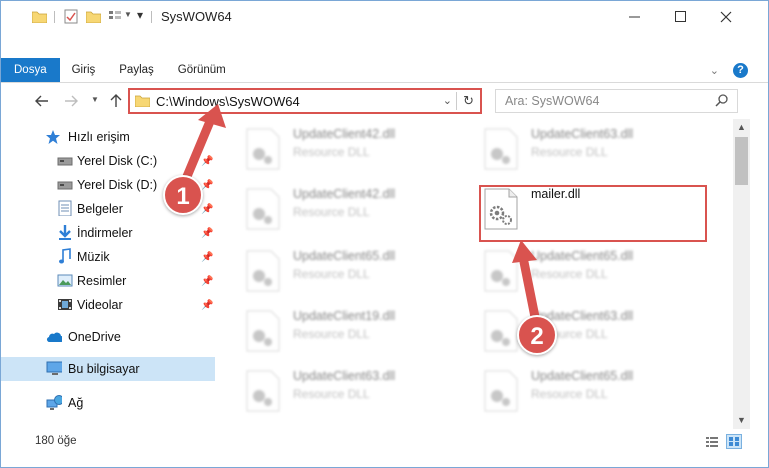 This screenshot has width=769, height=468. I want to click on sidebar-item-music: Müzik 📌, so click(108, 257).